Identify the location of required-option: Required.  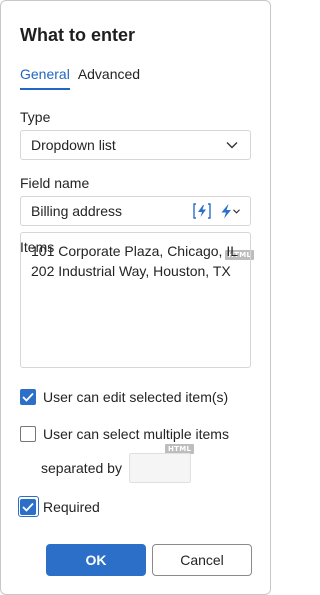
(60, 507).